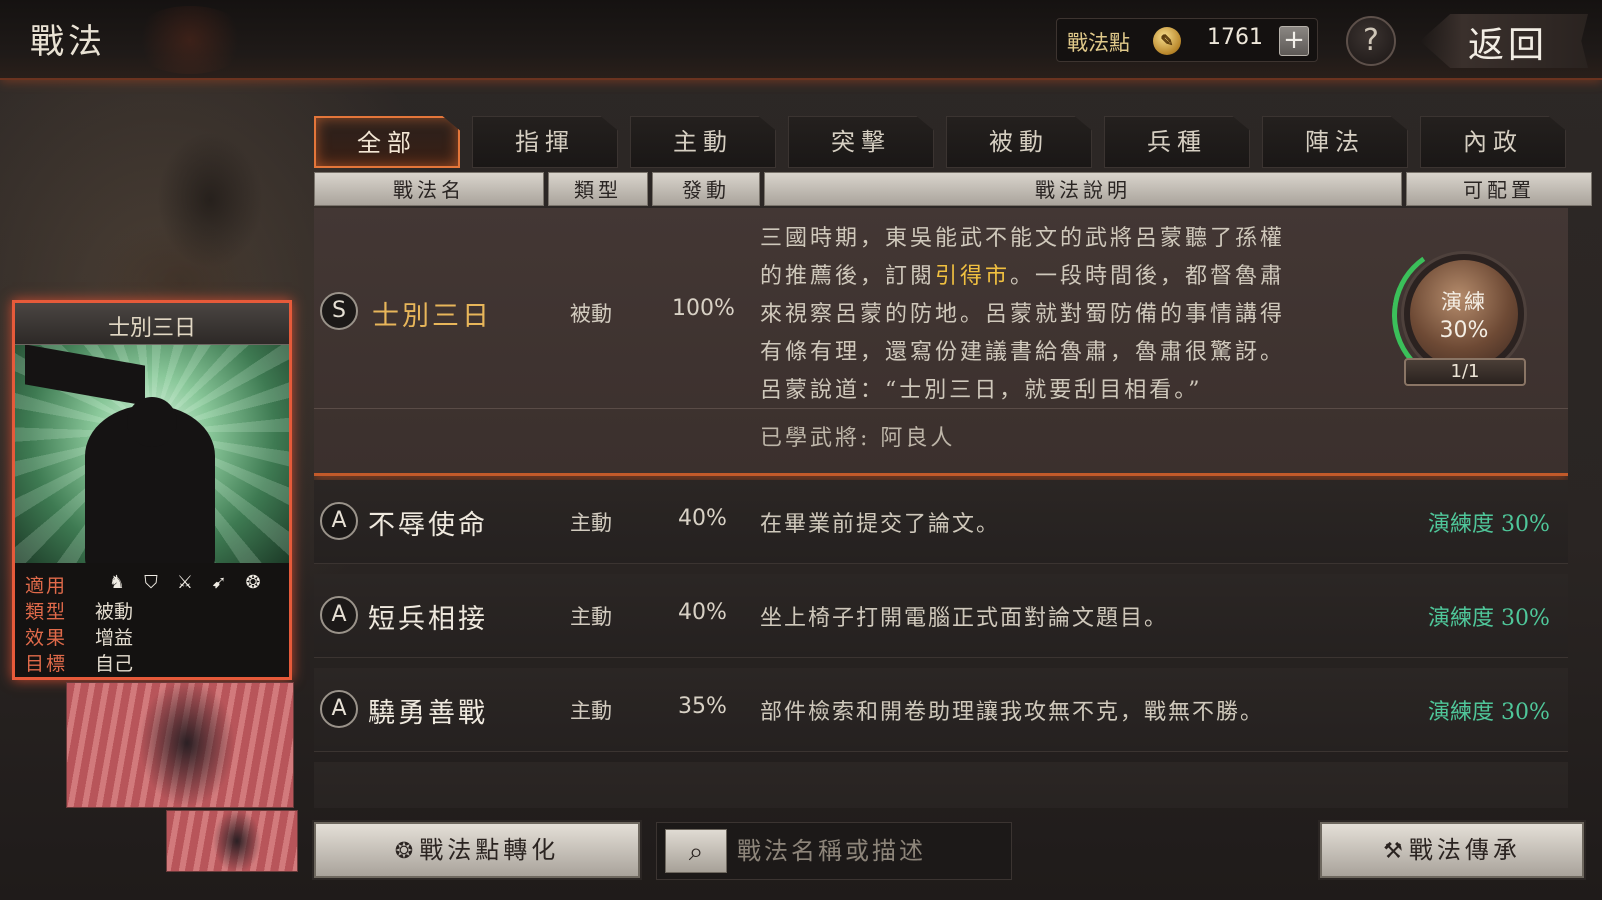 This screenshot has width=1602, height=900. I want to click on stat-value: 增益, so click(114, 638).